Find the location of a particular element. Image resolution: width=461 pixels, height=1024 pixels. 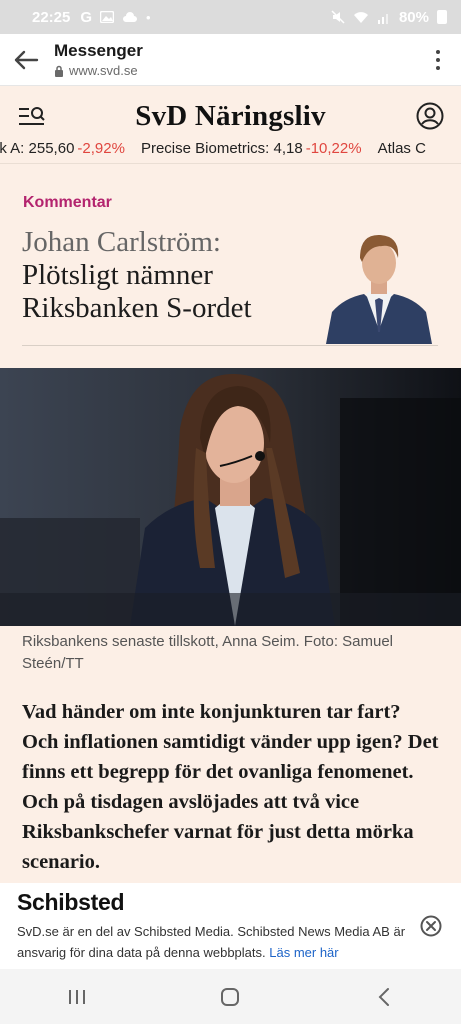

ticker-item: Atlas C is located at coordinates (402, 148).